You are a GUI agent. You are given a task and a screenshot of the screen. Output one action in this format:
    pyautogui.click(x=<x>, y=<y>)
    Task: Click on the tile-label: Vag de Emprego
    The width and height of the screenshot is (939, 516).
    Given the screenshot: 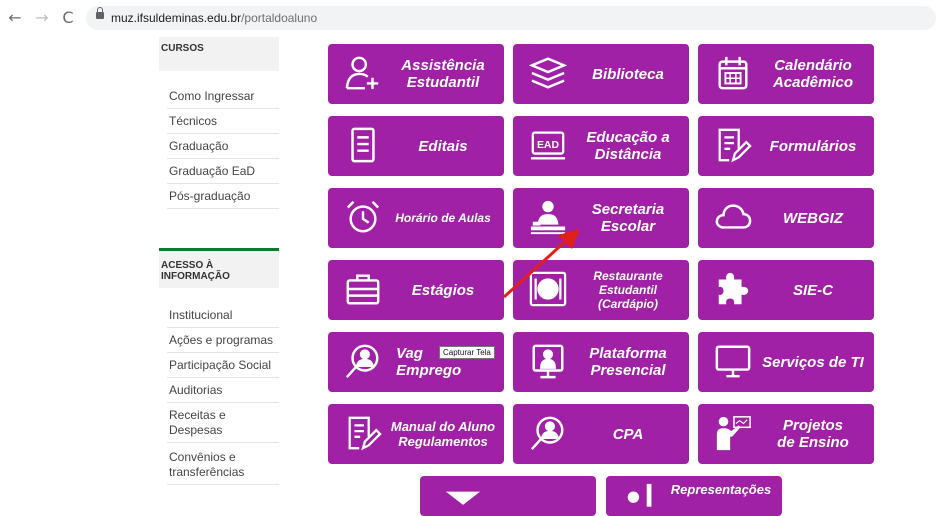 What is the action you would take?
    pyautogui.click(x=429, y=362)
    